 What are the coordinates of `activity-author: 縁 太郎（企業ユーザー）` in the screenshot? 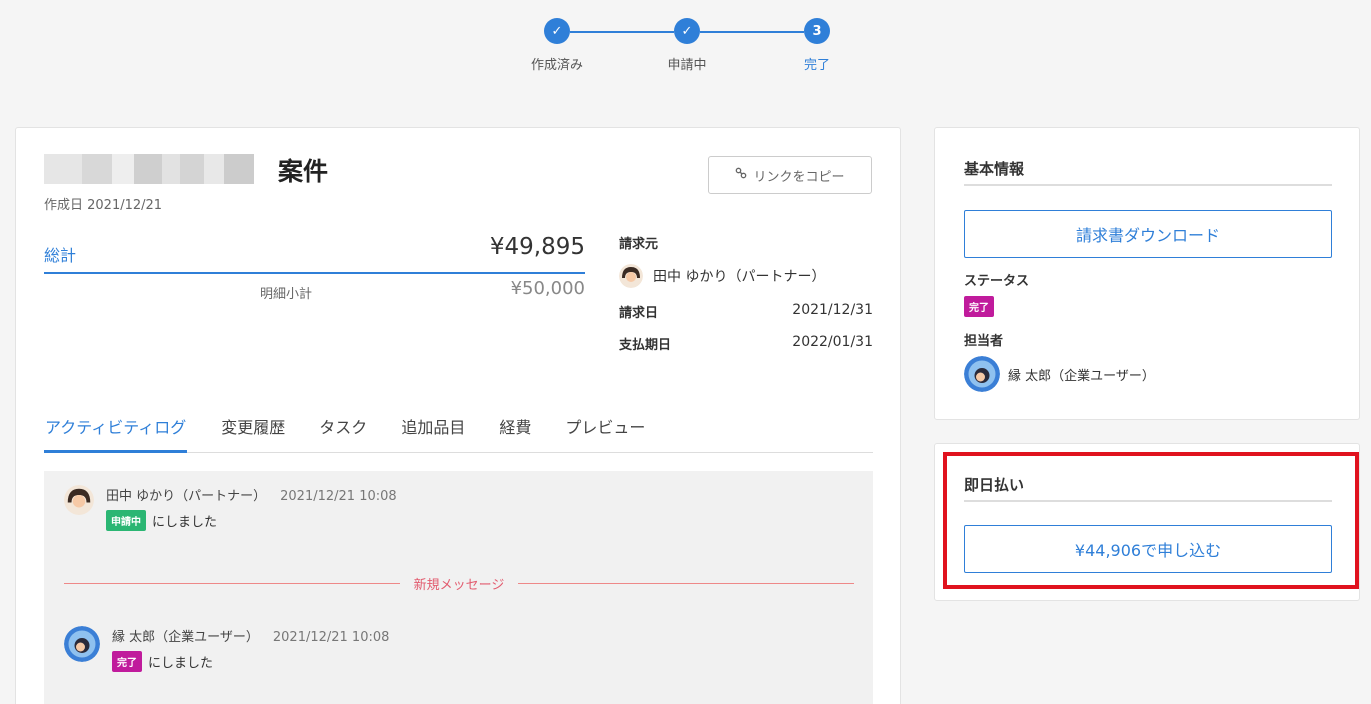 It's located at (185, 637).